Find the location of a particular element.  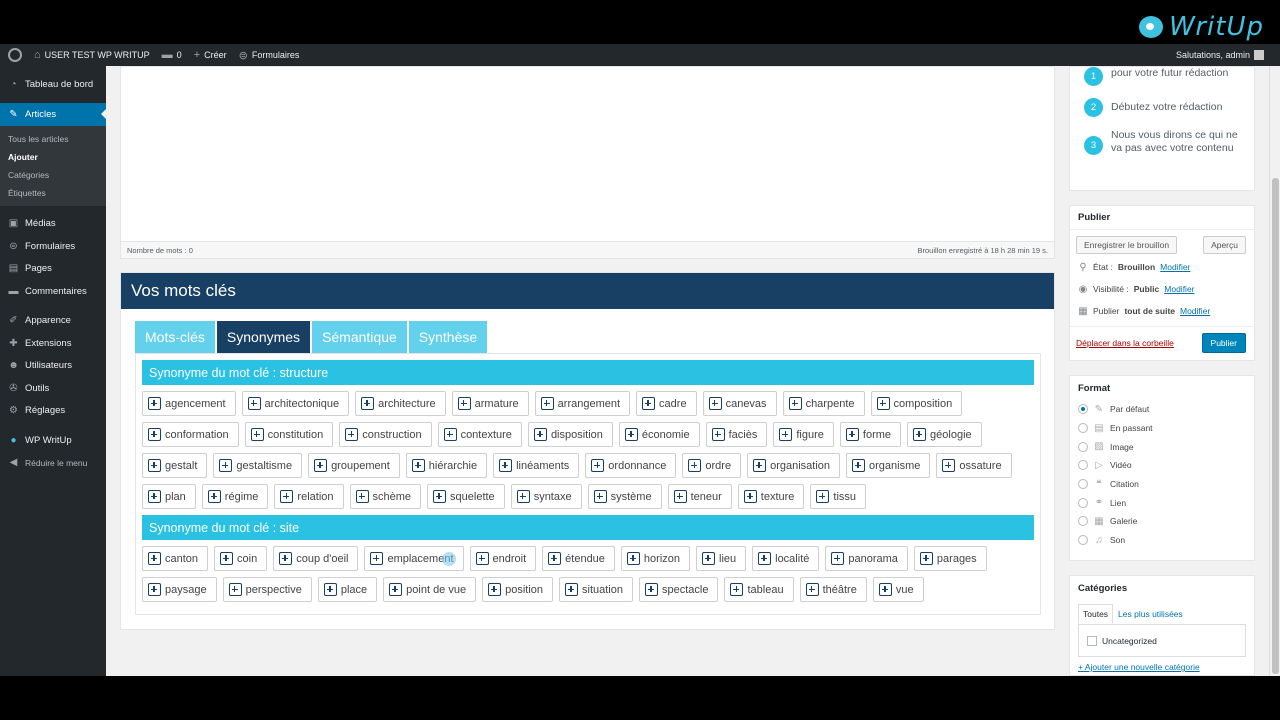

synonym-chip: parages is located at coordinates (950, 558).